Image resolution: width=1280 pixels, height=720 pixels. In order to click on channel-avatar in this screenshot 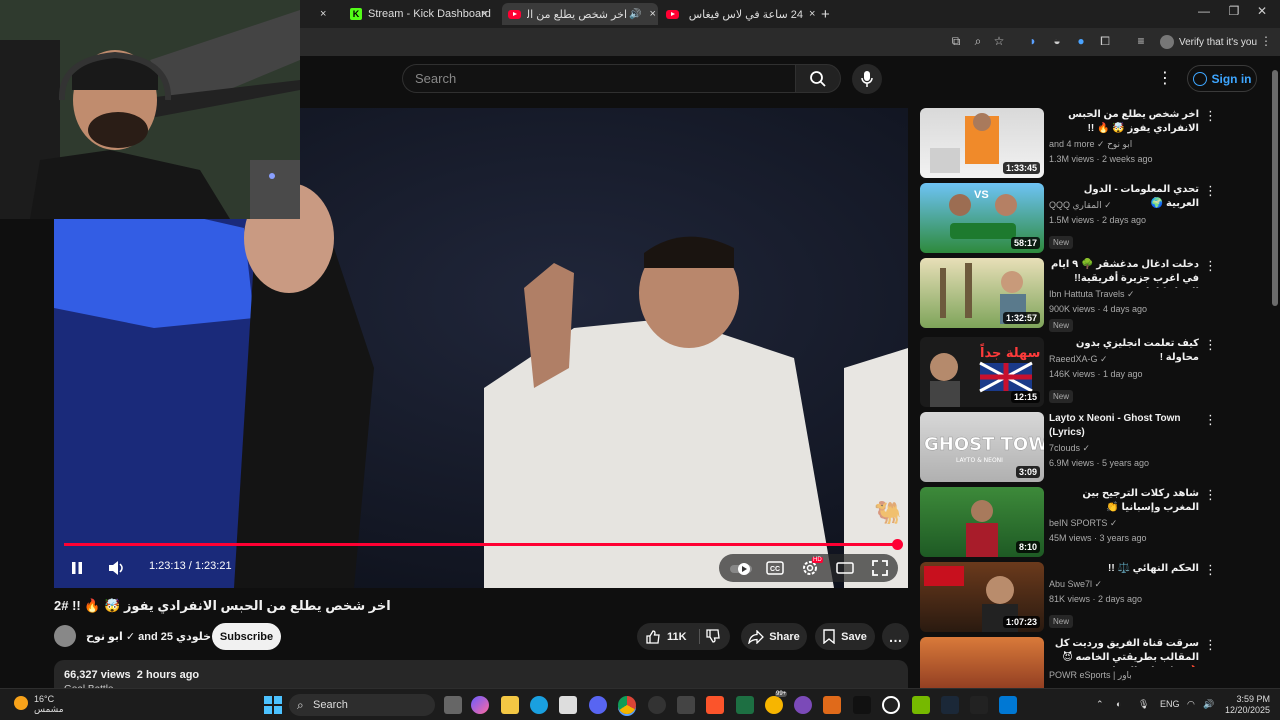, I will do `click(65, 636)`.